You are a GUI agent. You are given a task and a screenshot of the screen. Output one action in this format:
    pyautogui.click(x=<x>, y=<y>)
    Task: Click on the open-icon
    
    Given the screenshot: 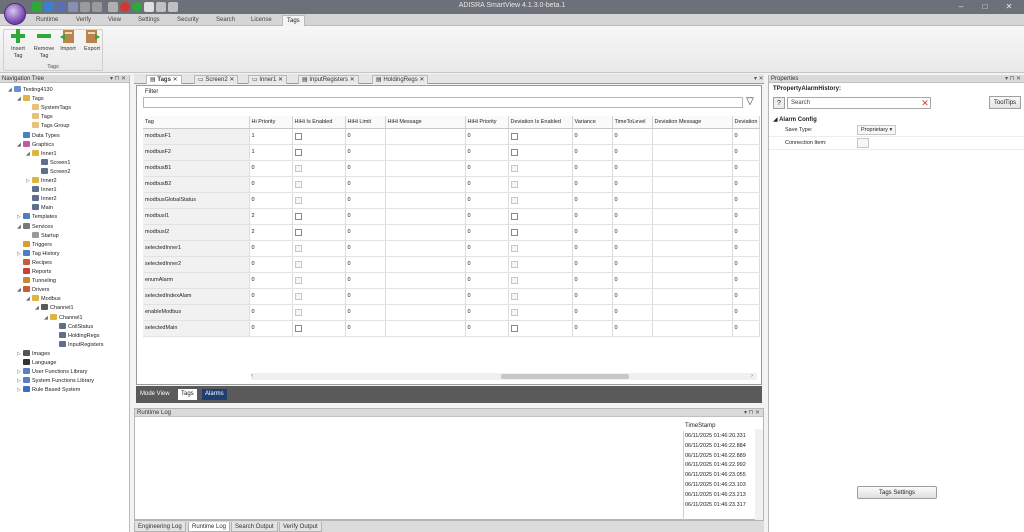 What is the action you would take?
    pyautogui.click(x=49, y=7)
    